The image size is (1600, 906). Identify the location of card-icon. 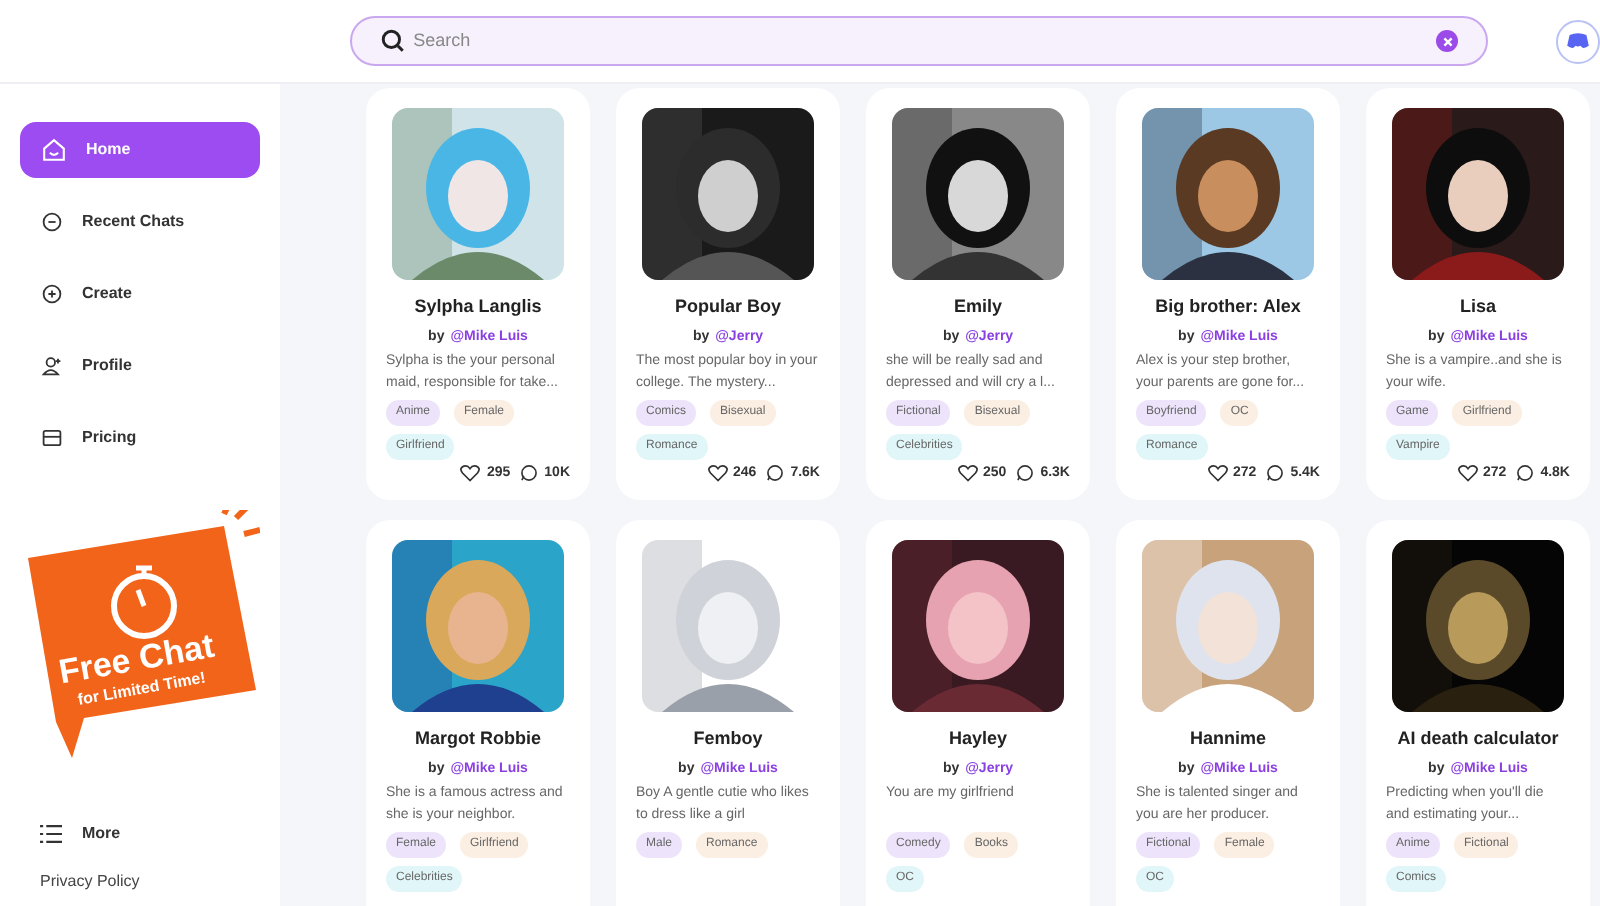
(52, 438).